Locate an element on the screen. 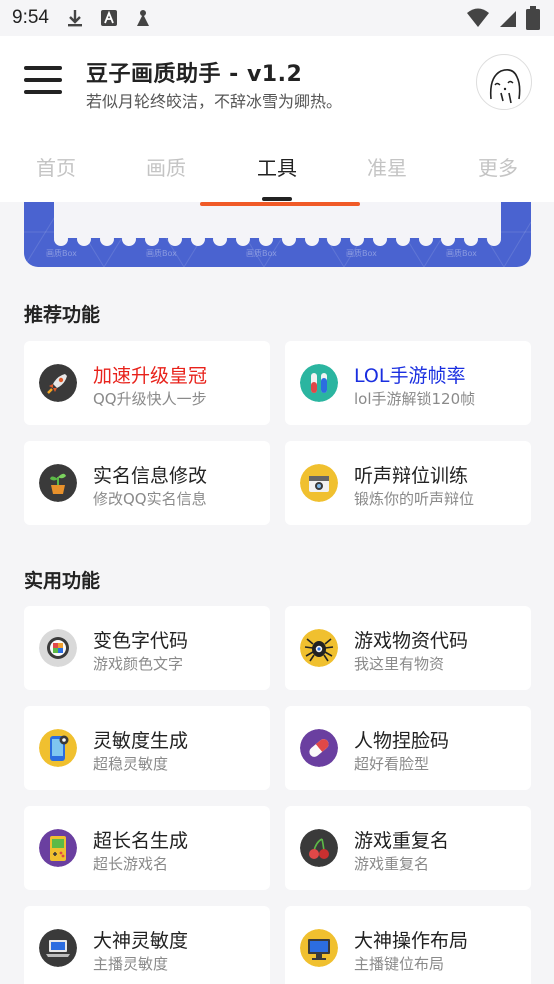 Image resolution: width=554 pixels, height=984 pixels. card-subtitle: 游戏颜色文字 is located at coordinates (138, 664).